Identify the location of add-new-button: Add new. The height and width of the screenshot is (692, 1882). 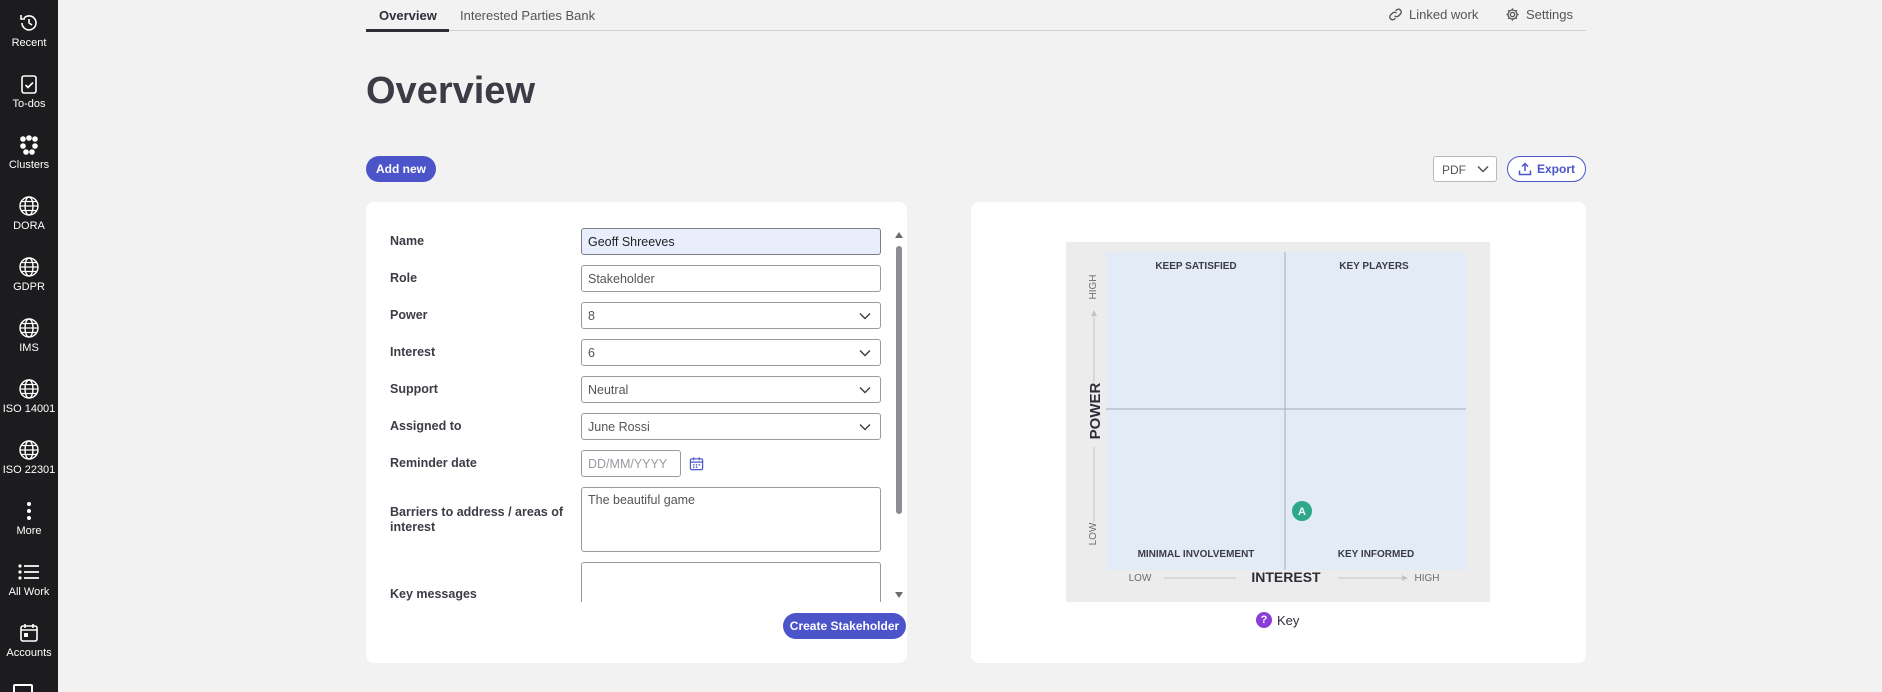
(401, 169).